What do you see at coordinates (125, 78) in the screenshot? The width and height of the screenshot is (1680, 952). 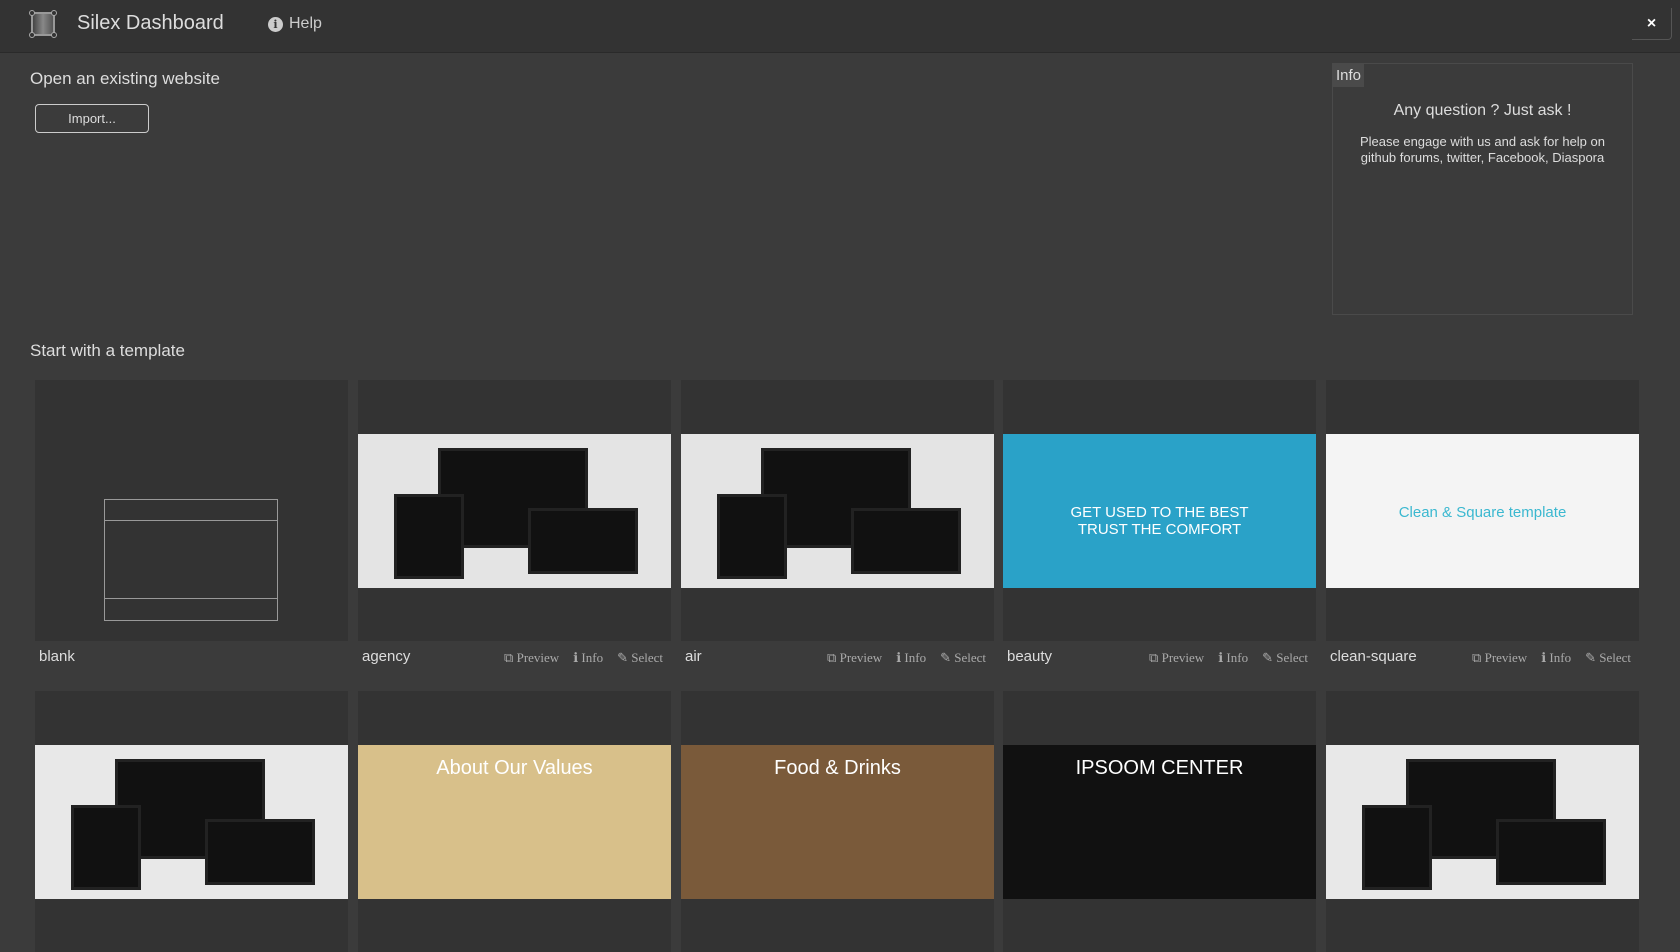 I see `open-heading: Open an existing website` at bounding box center [125, 78].